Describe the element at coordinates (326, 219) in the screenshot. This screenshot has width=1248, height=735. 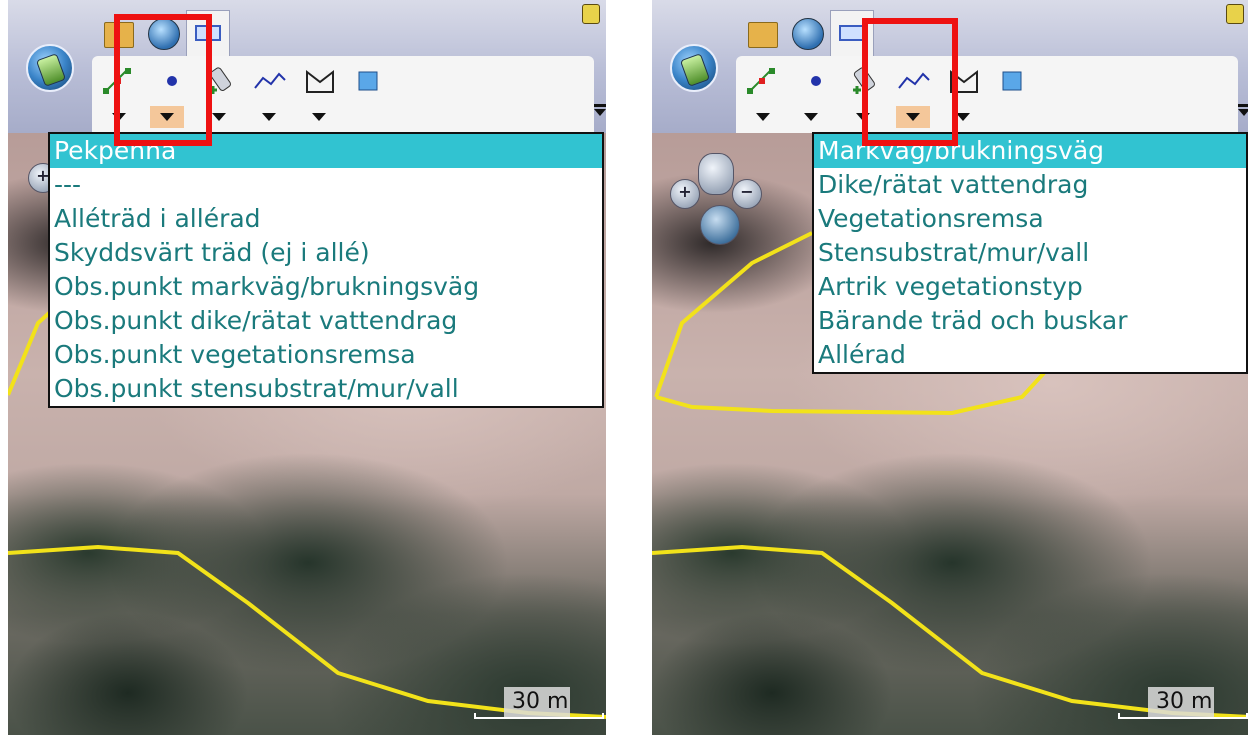
I see `menu-item: Alléträd i allérad` at that location.